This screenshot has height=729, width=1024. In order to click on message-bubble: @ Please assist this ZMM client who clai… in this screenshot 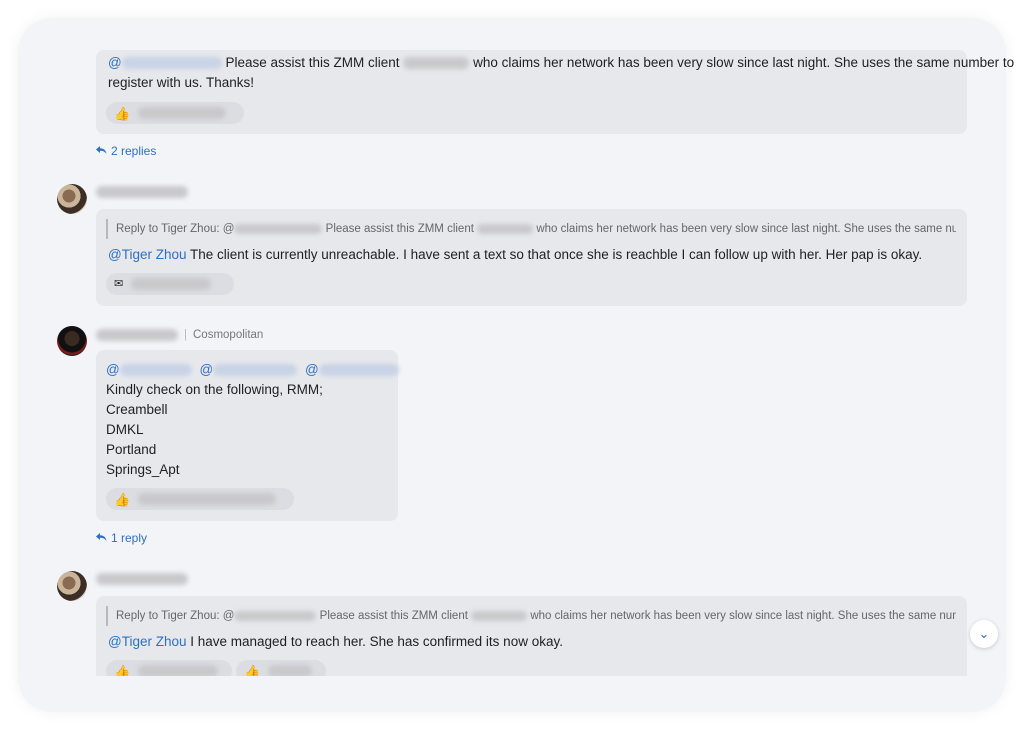, I will do `click(555, 92)`.